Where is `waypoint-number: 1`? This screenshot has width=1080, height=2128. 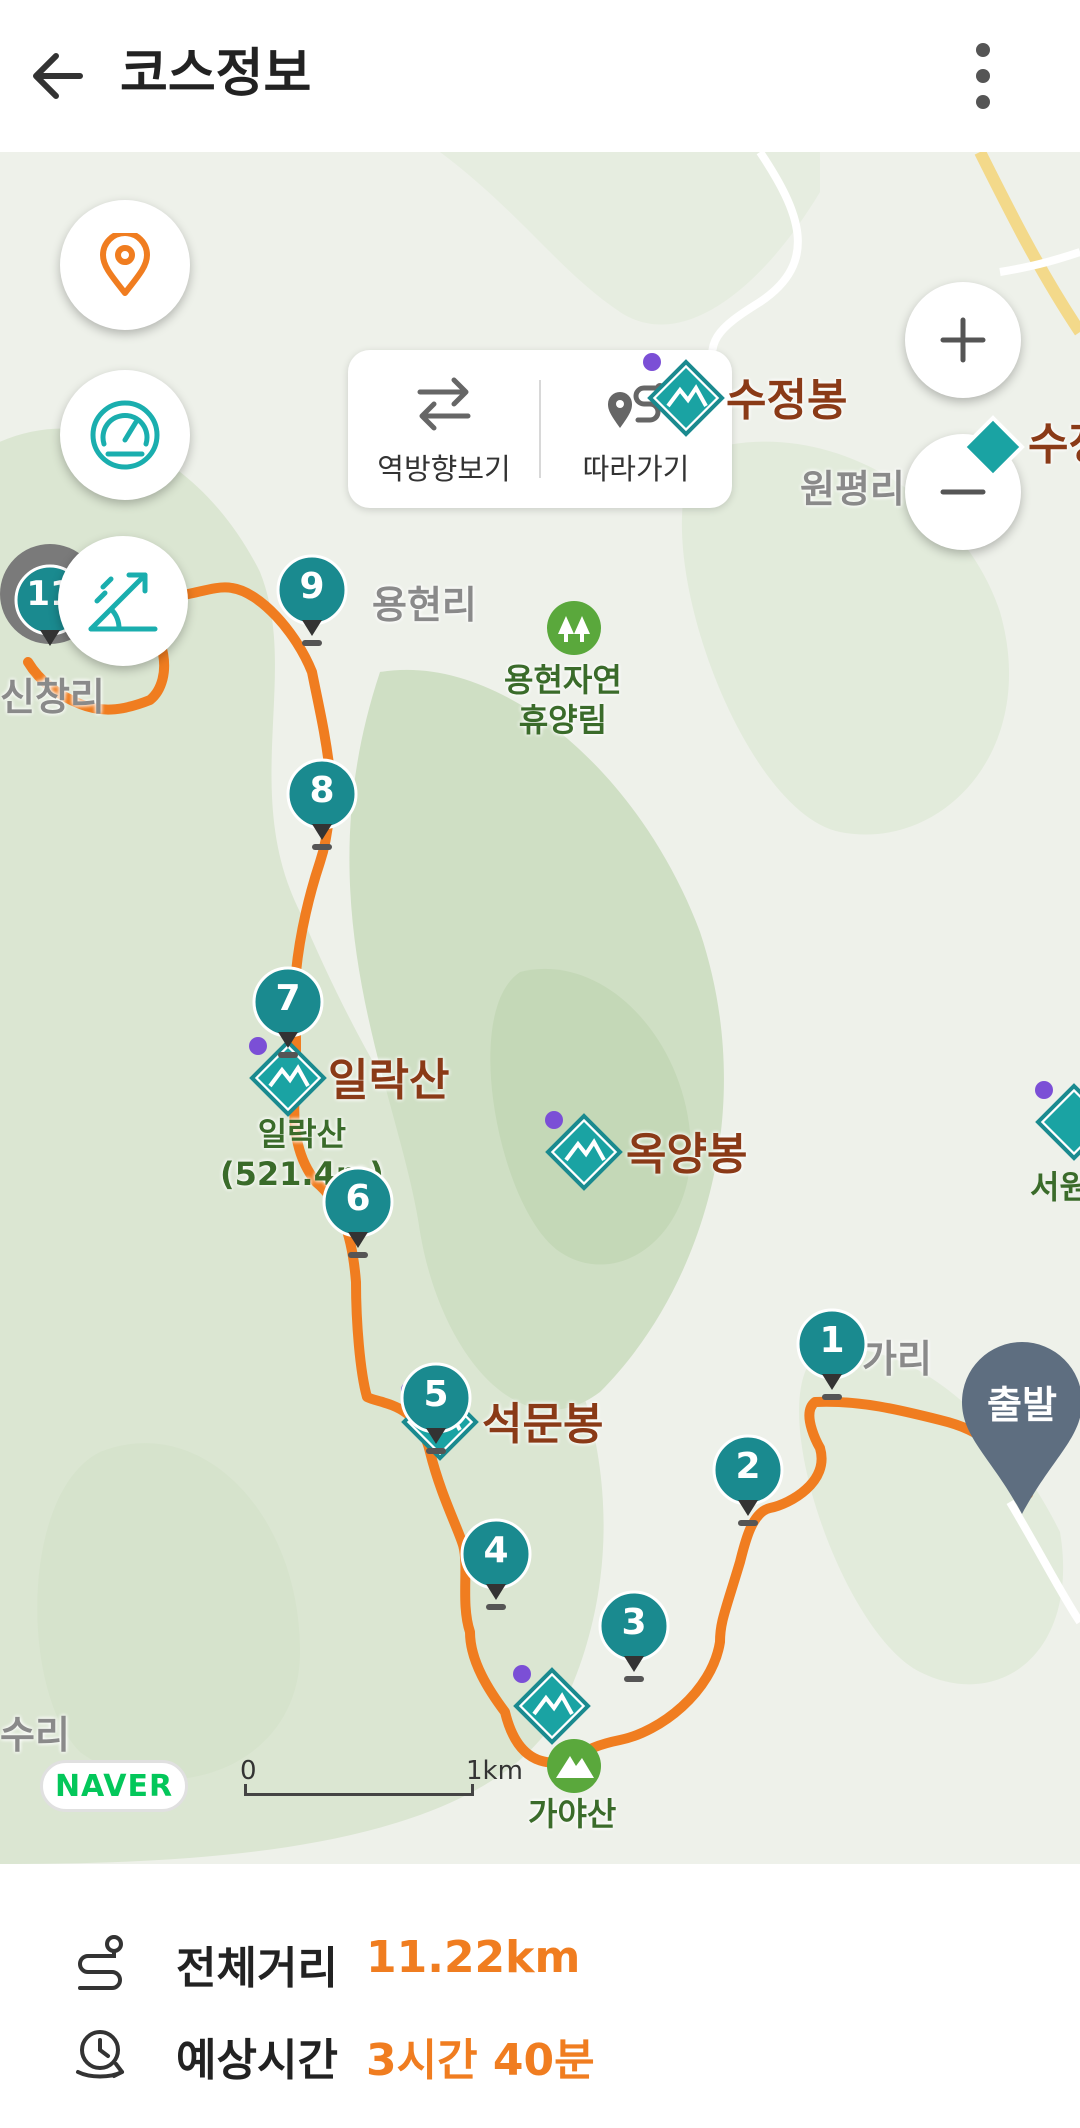
waypoint-number: 1 is located at coordinates (832, 1340).